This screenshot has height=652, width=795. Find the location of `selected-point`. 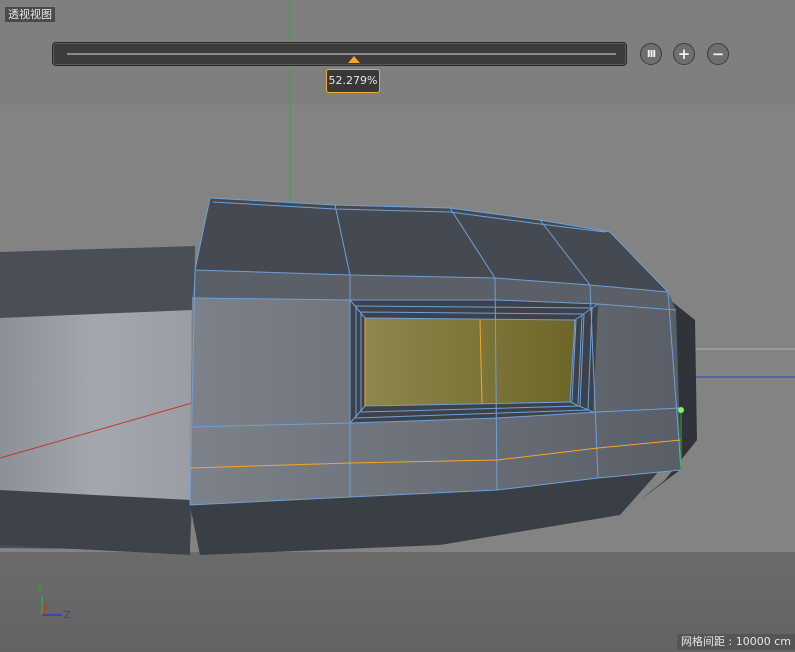

selected-point is located at coordinates (681, 410).